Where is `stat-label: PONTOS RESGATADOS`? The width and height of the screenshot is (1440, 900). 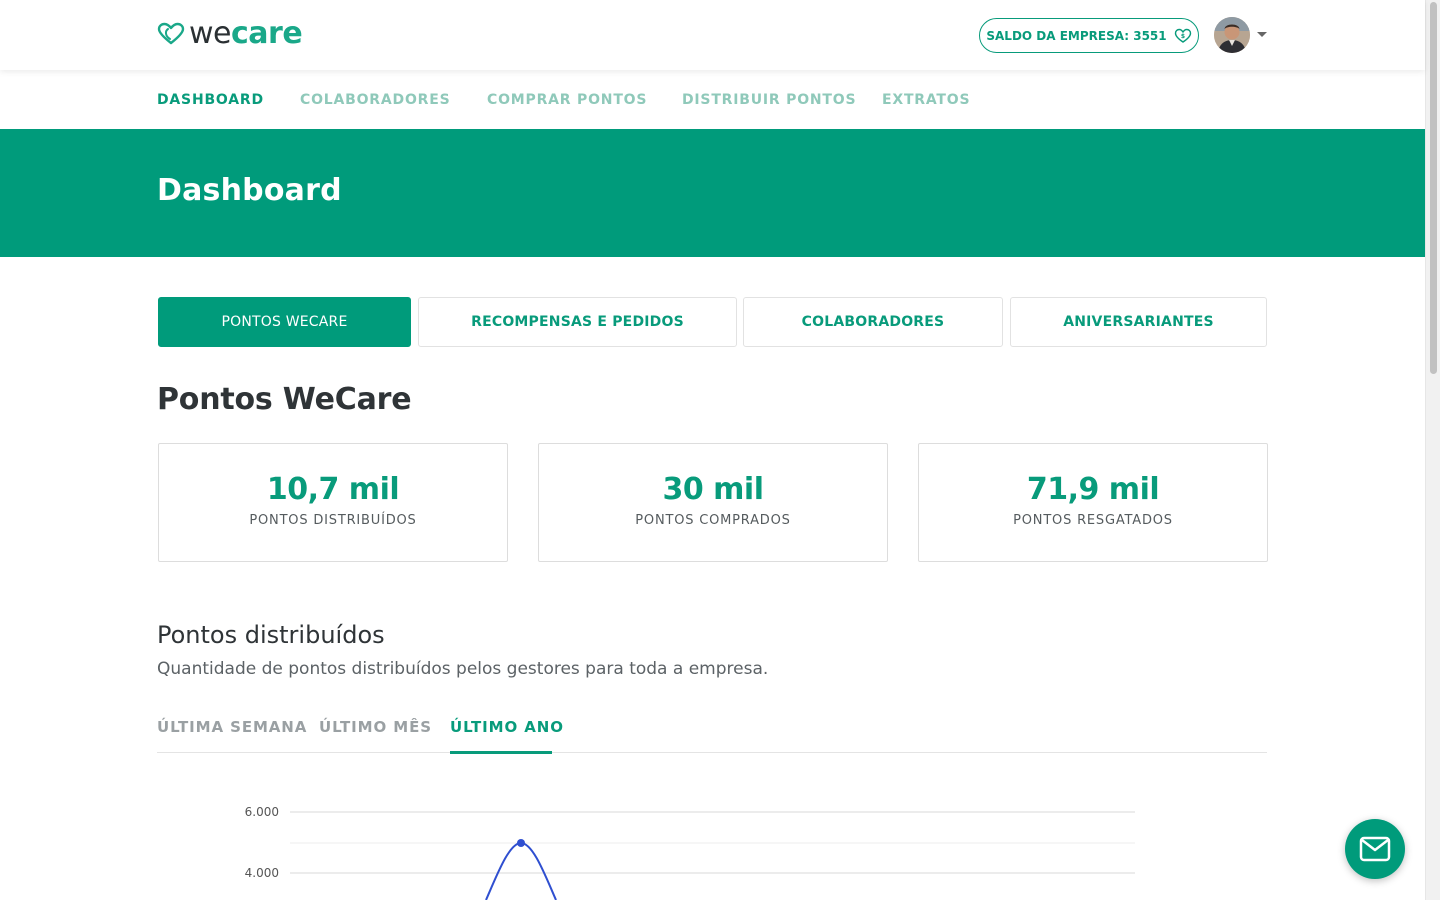
stat-label: PONTOS RESGATADOS is located at coordinates (1093, 520).